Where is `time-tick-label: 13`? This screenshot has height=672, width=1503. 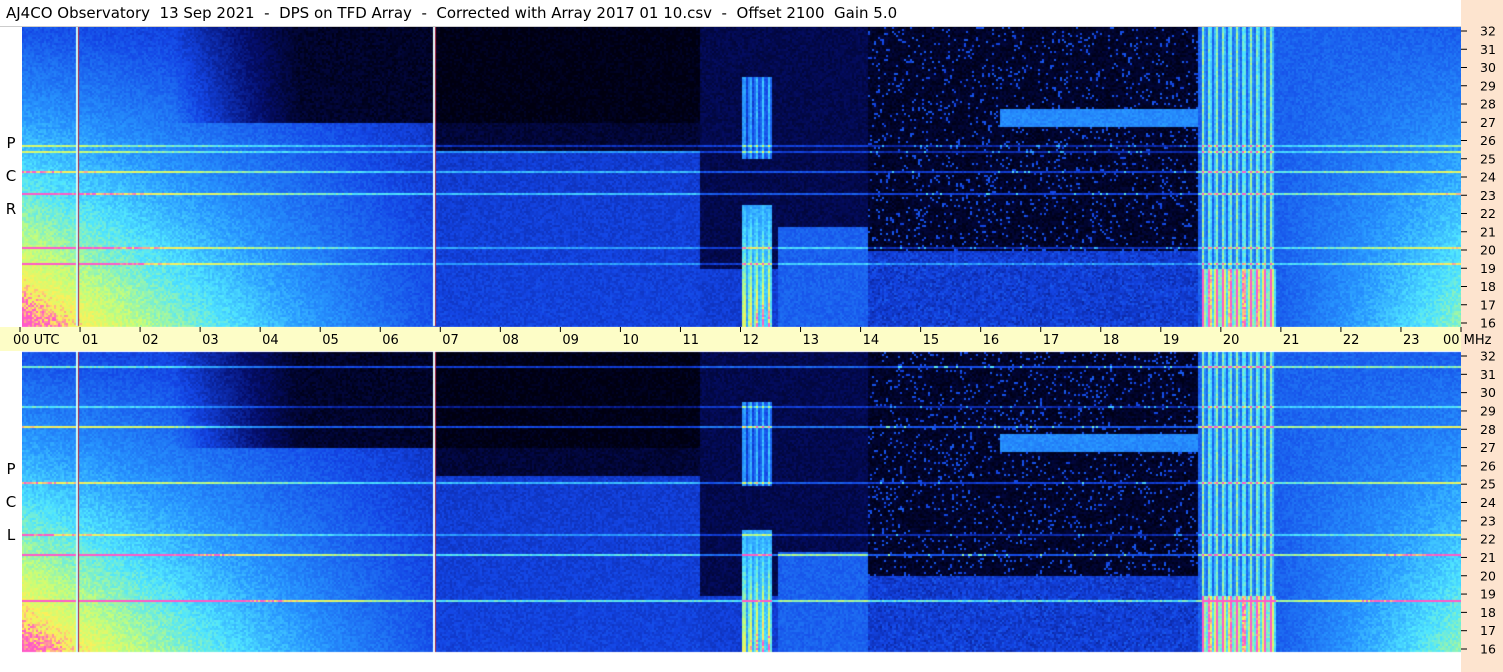 time-tick-label: 13 is located at coordinates (811, 340).